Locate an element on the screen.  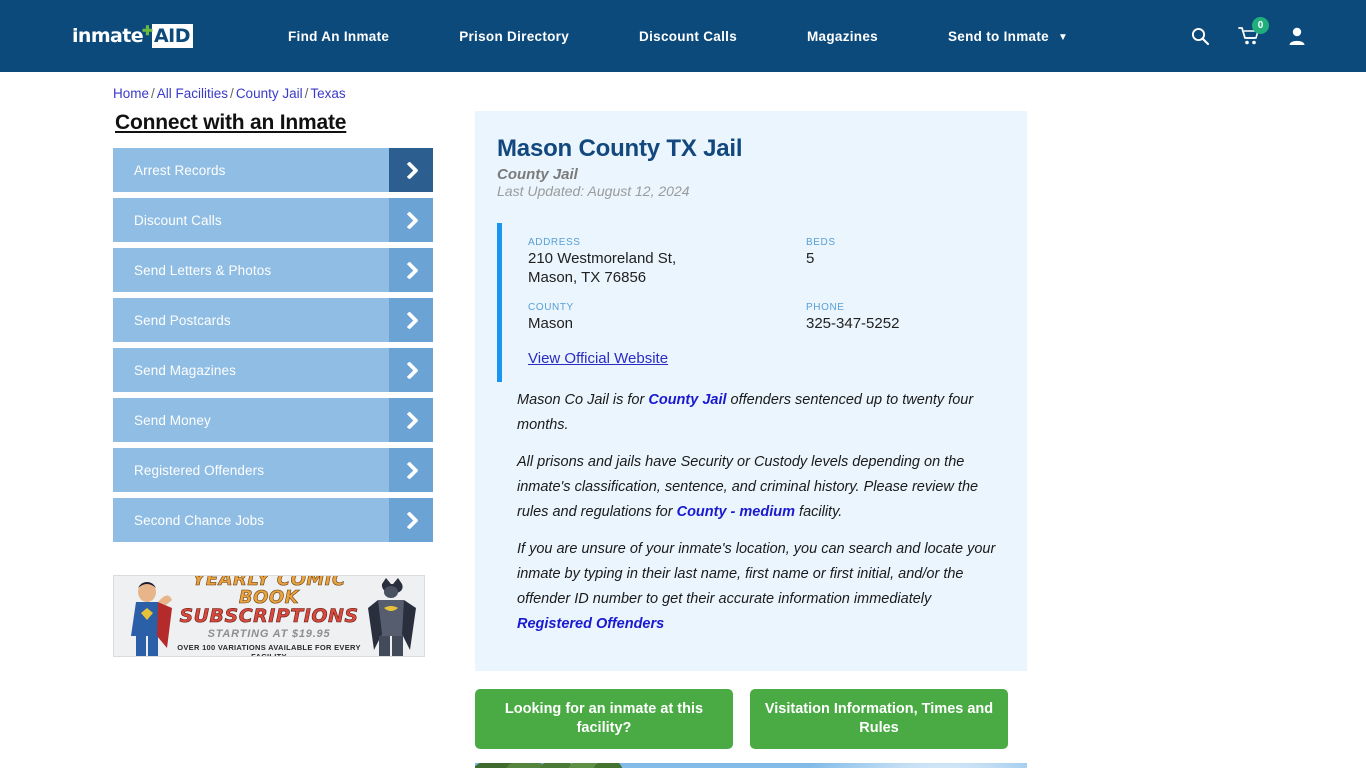
header-icon-group: 0 is located at coordinates (1248, 31).